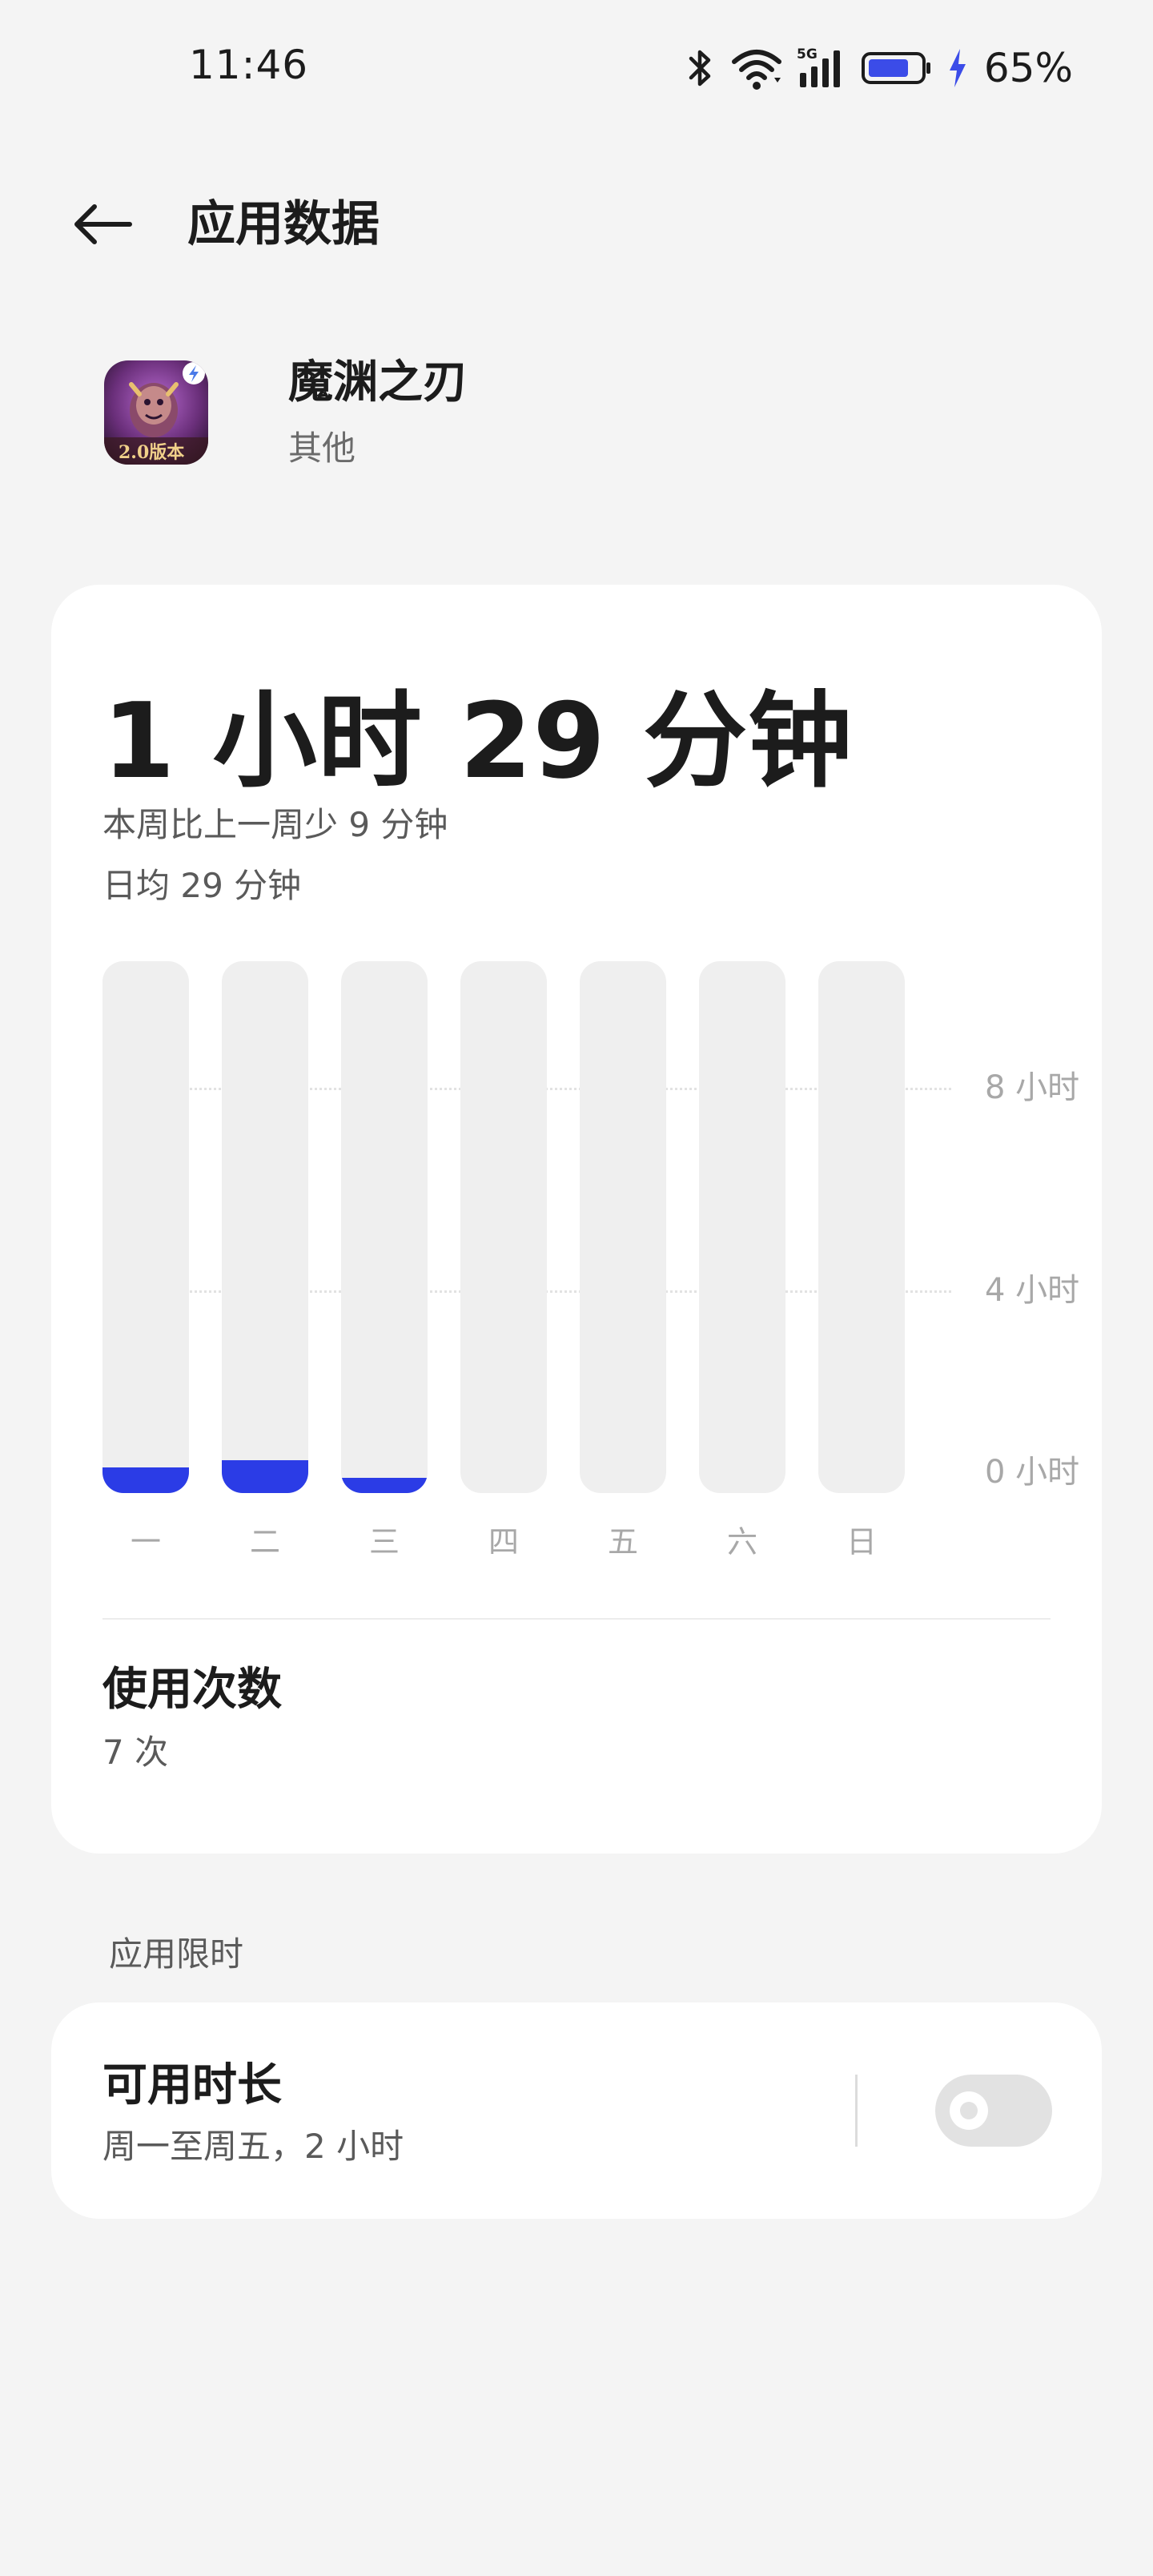 The image size is (1153, 2576). What do you see at coordinates (378, 382) in the screenshot?
I see `app-name: 魔渊之刃` at bounding box center [378, 382].